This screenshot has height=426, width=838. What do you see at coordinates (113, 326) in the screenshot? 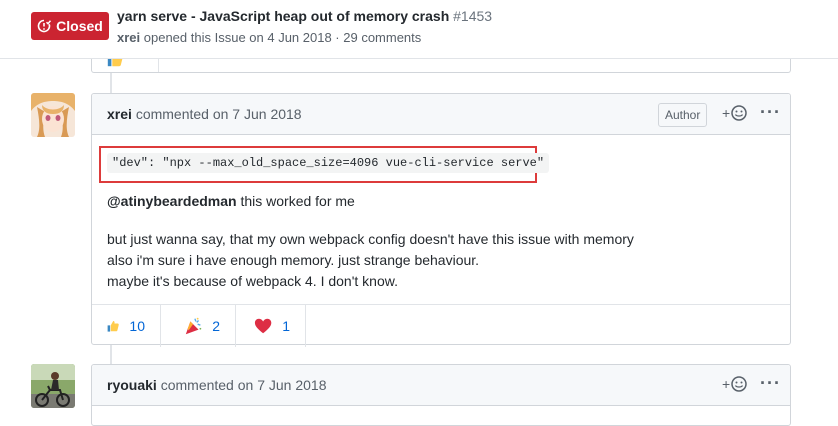
I see `thumbs-up-icon` at bounding box center [113, 326].